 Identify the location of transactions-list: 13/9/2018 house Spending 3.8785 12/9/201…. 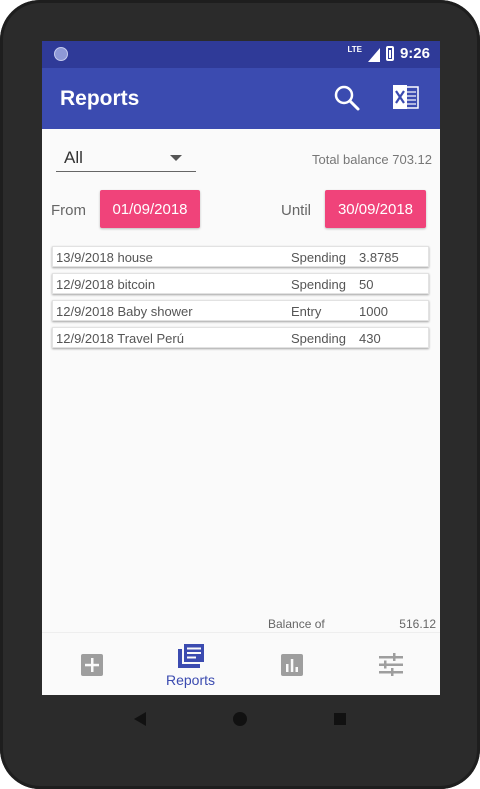
(240, 300).